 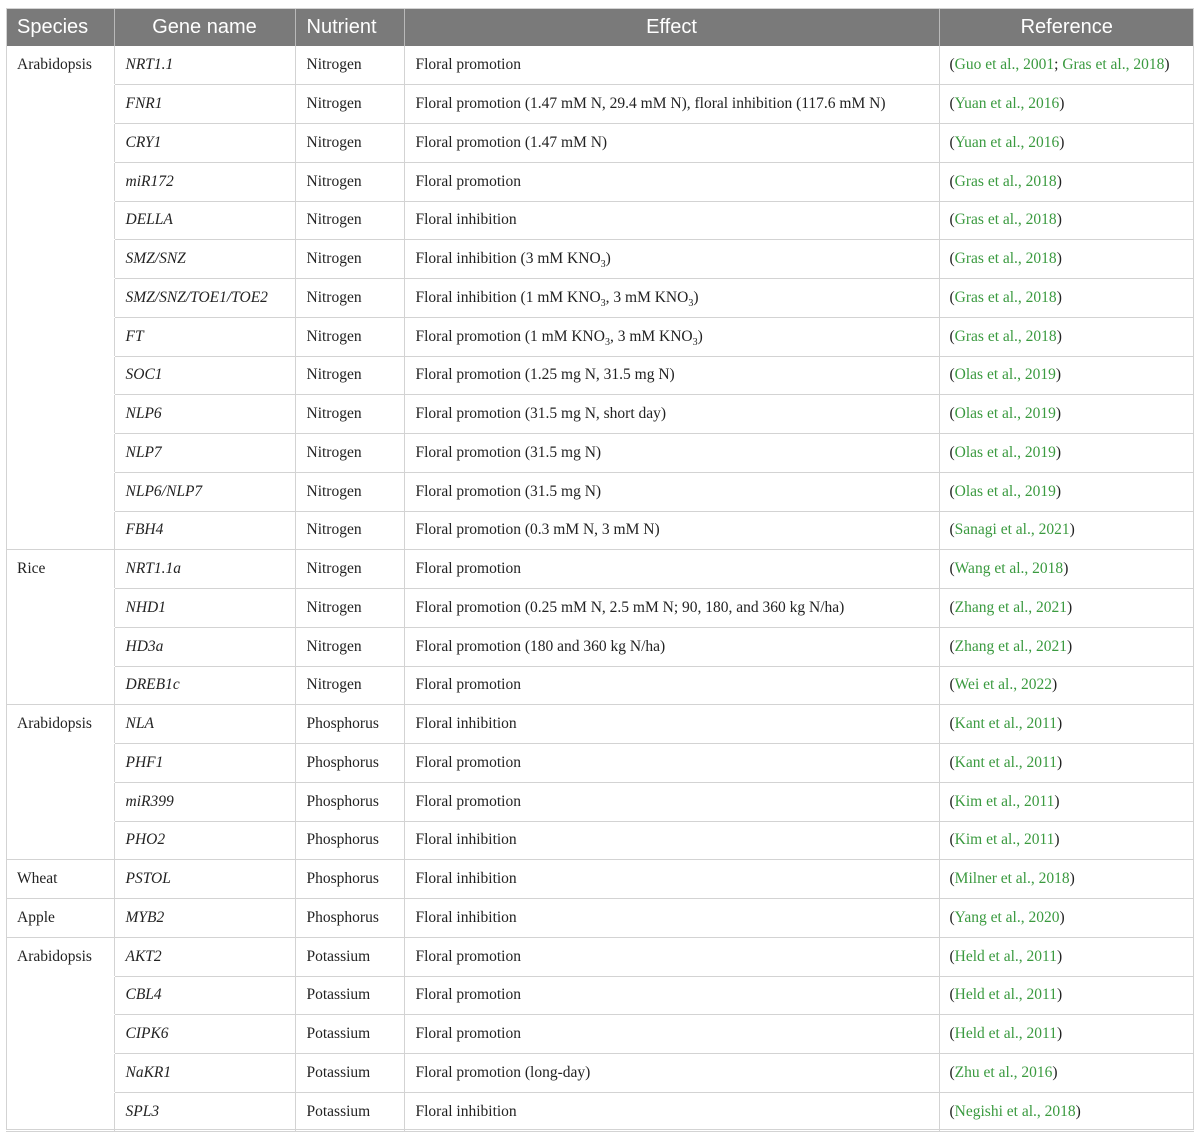 What do you see at coordinates (205, 221) in the screenshot?
I see `cell-gene-name: DELLA` at bounding box center [205, 221].